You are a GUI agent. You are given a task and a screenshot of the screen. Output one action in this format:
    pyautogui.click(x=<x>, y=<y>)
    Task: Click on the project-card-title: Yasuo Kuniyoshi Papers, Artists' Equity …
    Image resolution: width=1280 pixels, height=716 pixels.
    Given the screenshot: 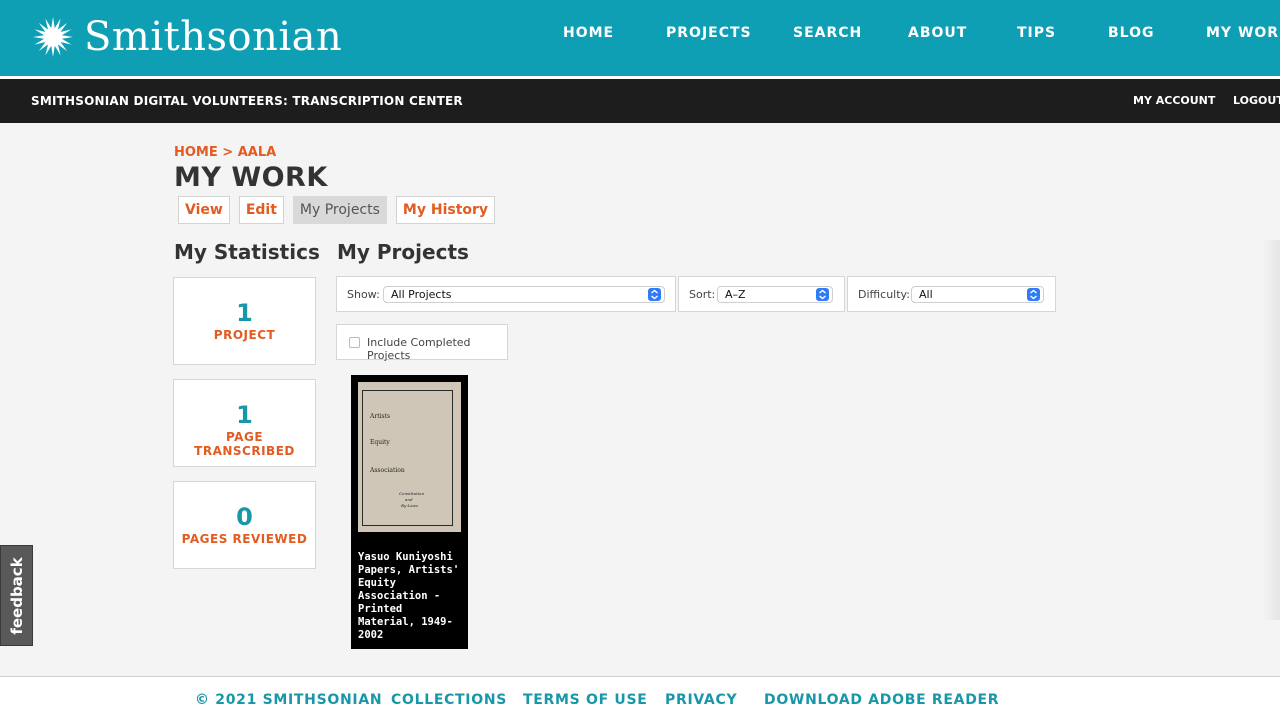 What is the action you would take?
    pyautogui.click(x=411, y=596)
    